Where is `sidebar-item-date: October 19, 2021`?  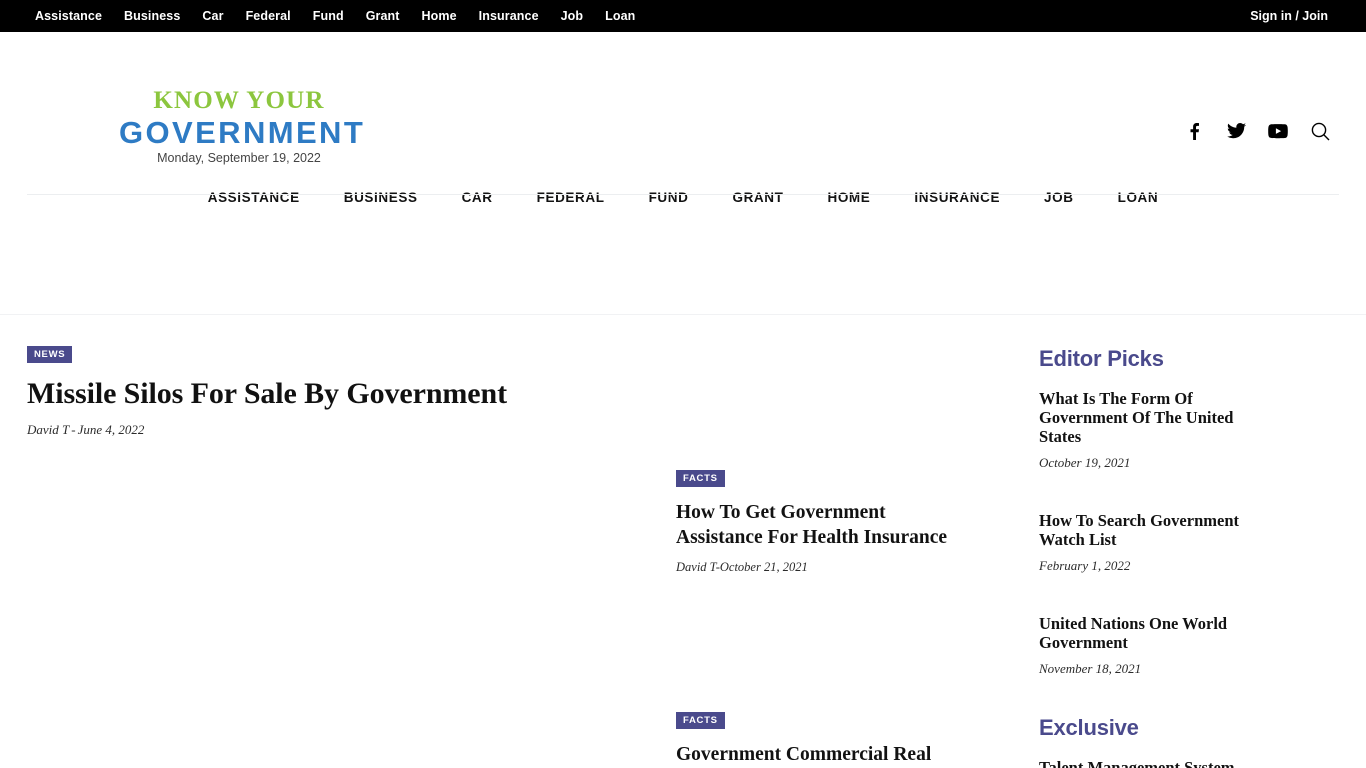 sidebar-item-date: October 19, 2021 is located at coordinates (1085, 462).